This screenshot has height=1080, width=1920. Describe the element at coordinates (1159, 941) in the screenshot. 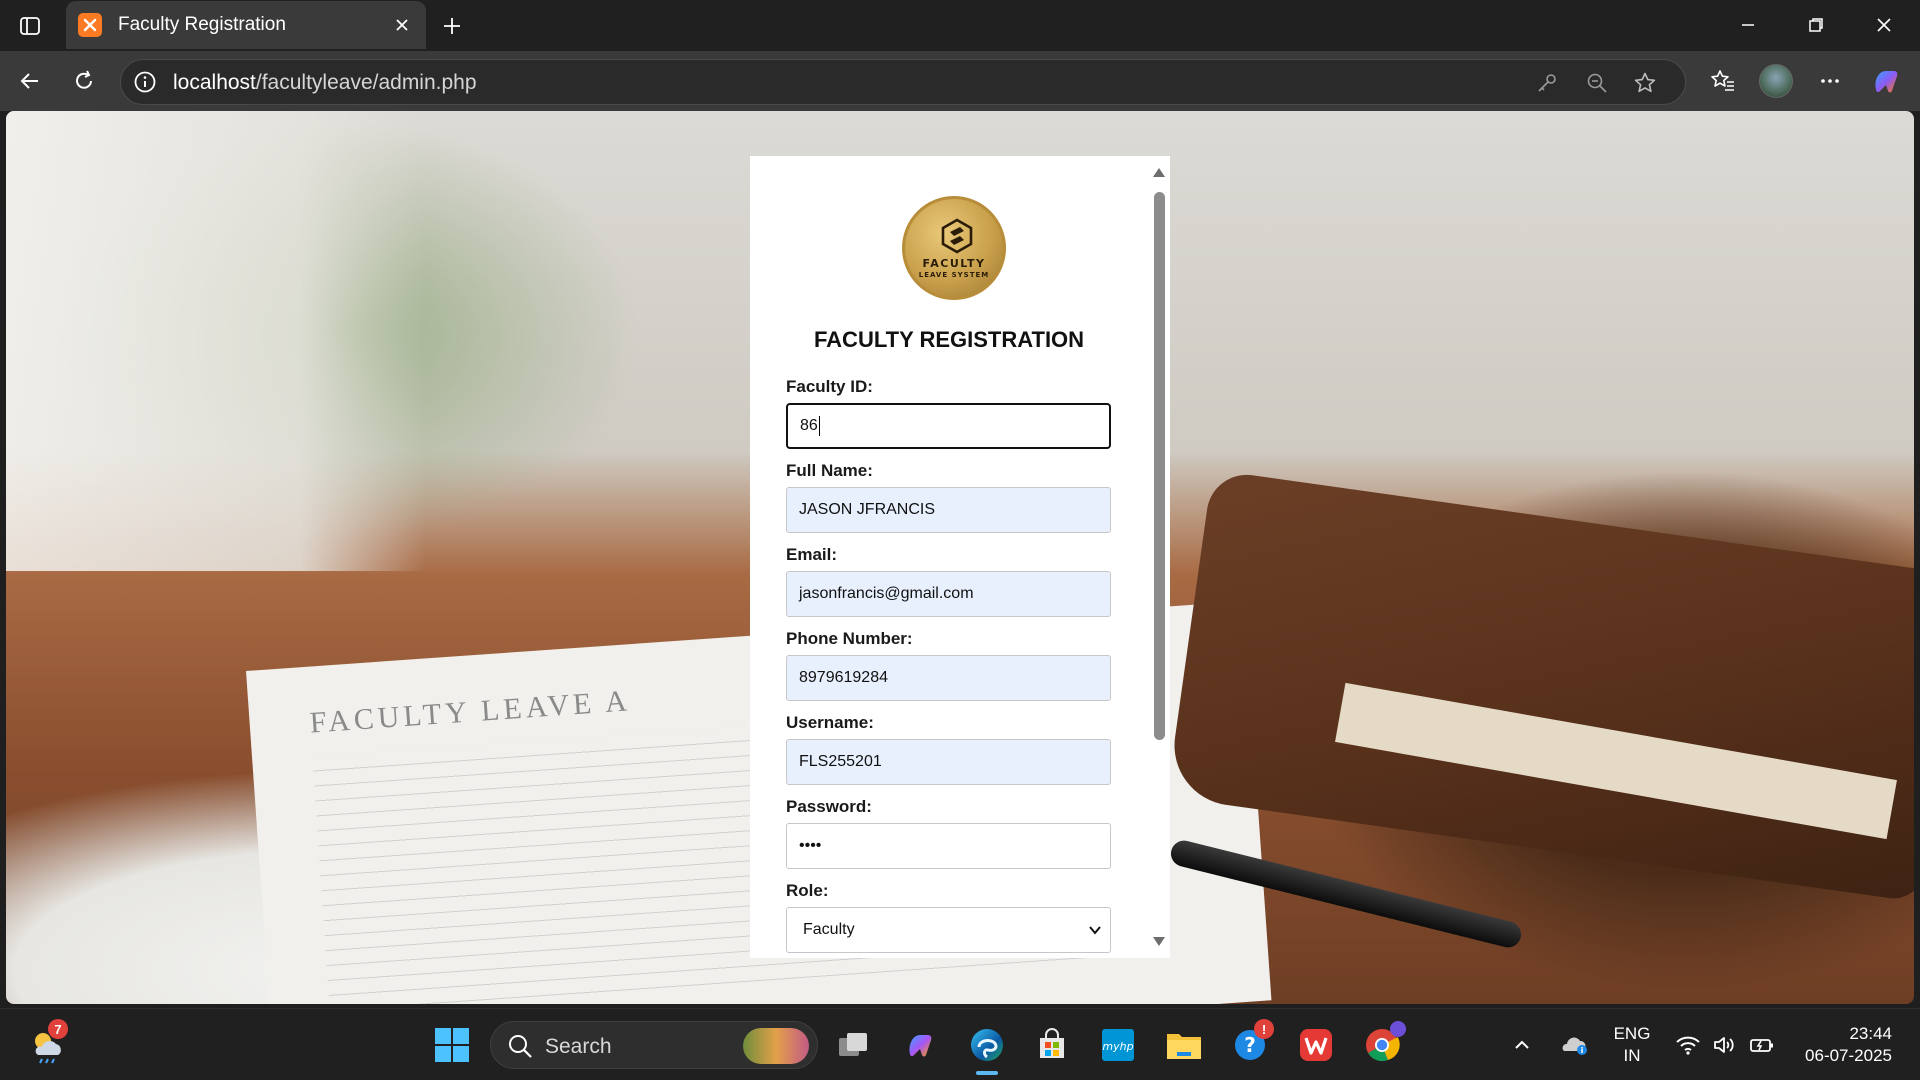

I see `scroll-down-arrow-icon` at that location.